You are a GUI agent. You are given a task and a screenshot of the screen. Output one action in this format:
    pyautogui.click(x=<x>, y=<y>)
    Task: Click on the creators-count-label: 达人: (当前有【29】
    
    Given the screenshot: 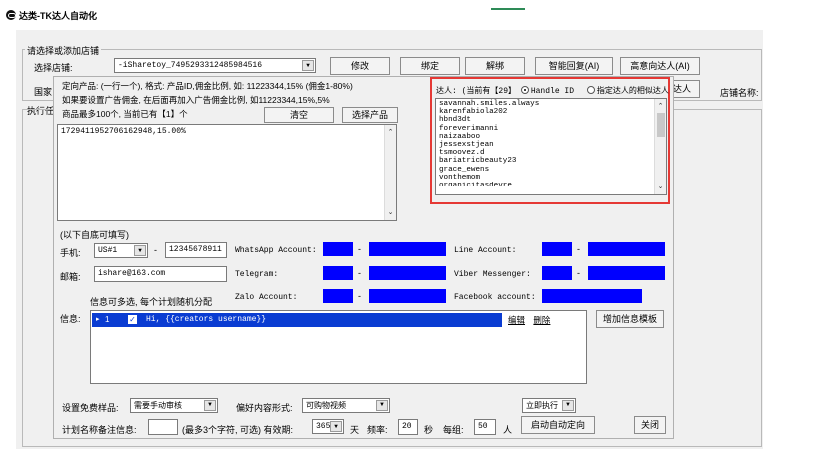 What is the action you would take?
    pyautogui.click(x=476, y=91)
    